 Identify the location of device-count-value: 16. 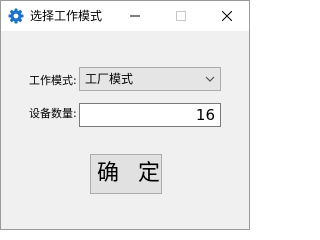
(205, 115).